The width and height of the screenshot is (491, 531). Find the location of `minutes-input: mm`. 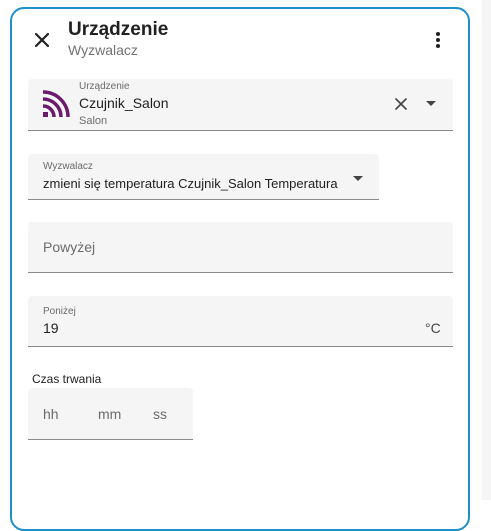

minutes-input: mm is located at coordinates (109, 414).